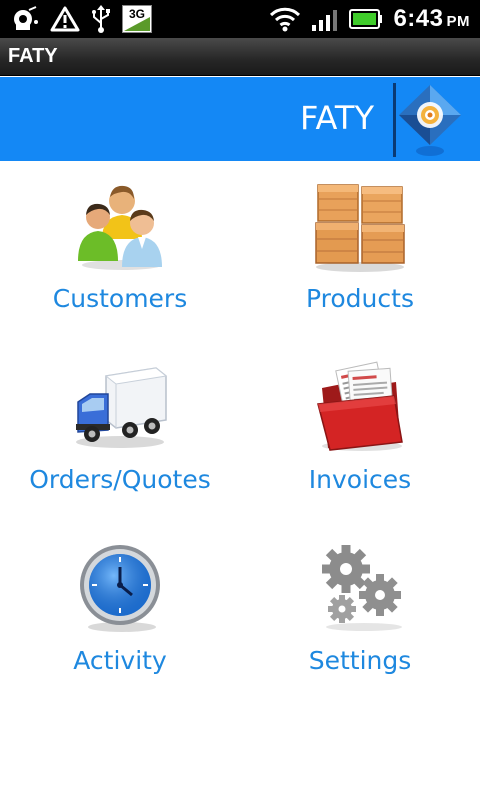 Image resolution: width=480 pixels, height=800 pixels. I want to click on menu-label: Settings, so click(360, 660).